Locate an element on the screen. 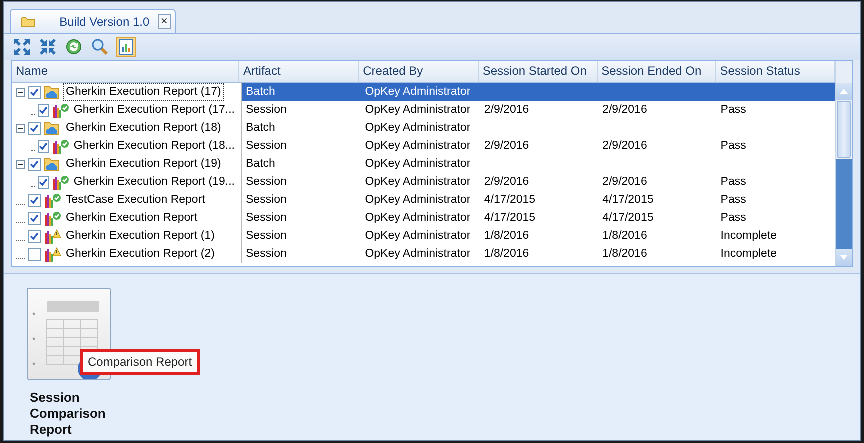 The image size is (864, 443). table-row: TestCase Execution Report Session OpKey Administrator 4/17/2015 4/17/2015 Pass is located at coordinates (423, 200).